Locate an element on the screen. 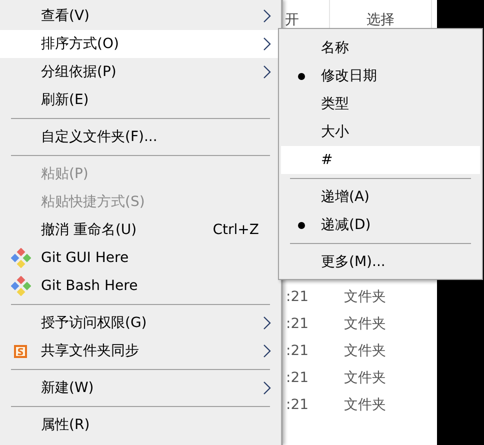 This screenshot has height=445, width=484. shortcut-label: Ctrl+Z is located at coordinates (235, 230).